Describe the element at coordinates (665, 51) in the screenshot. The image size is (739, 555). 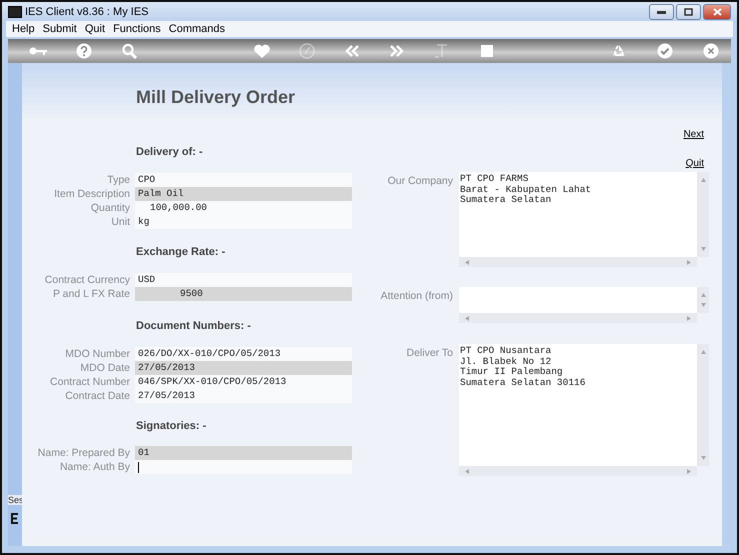
I see `check-icon` at that location.